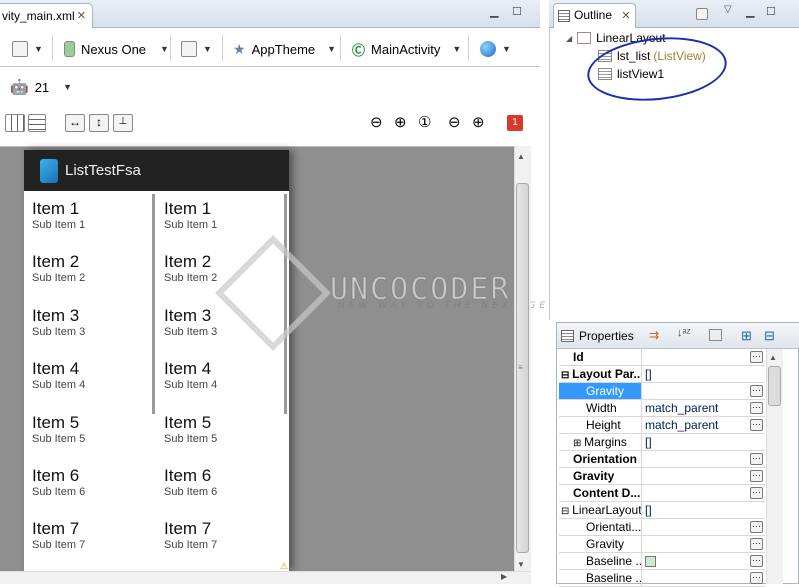  What do you see at coordinates (87, 271) in the screenshot?
I see `list-item: Item 2 Sub Item 2` at bounding box center [87, 271].